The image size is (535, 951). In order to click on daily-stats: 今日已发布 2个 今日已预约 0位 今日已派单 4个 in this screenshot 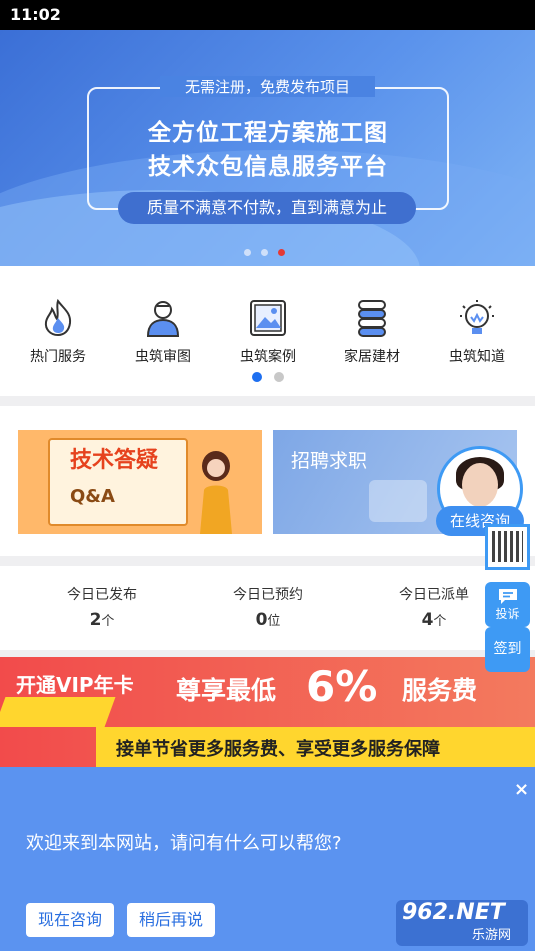, I will do `click(267, 608)`.